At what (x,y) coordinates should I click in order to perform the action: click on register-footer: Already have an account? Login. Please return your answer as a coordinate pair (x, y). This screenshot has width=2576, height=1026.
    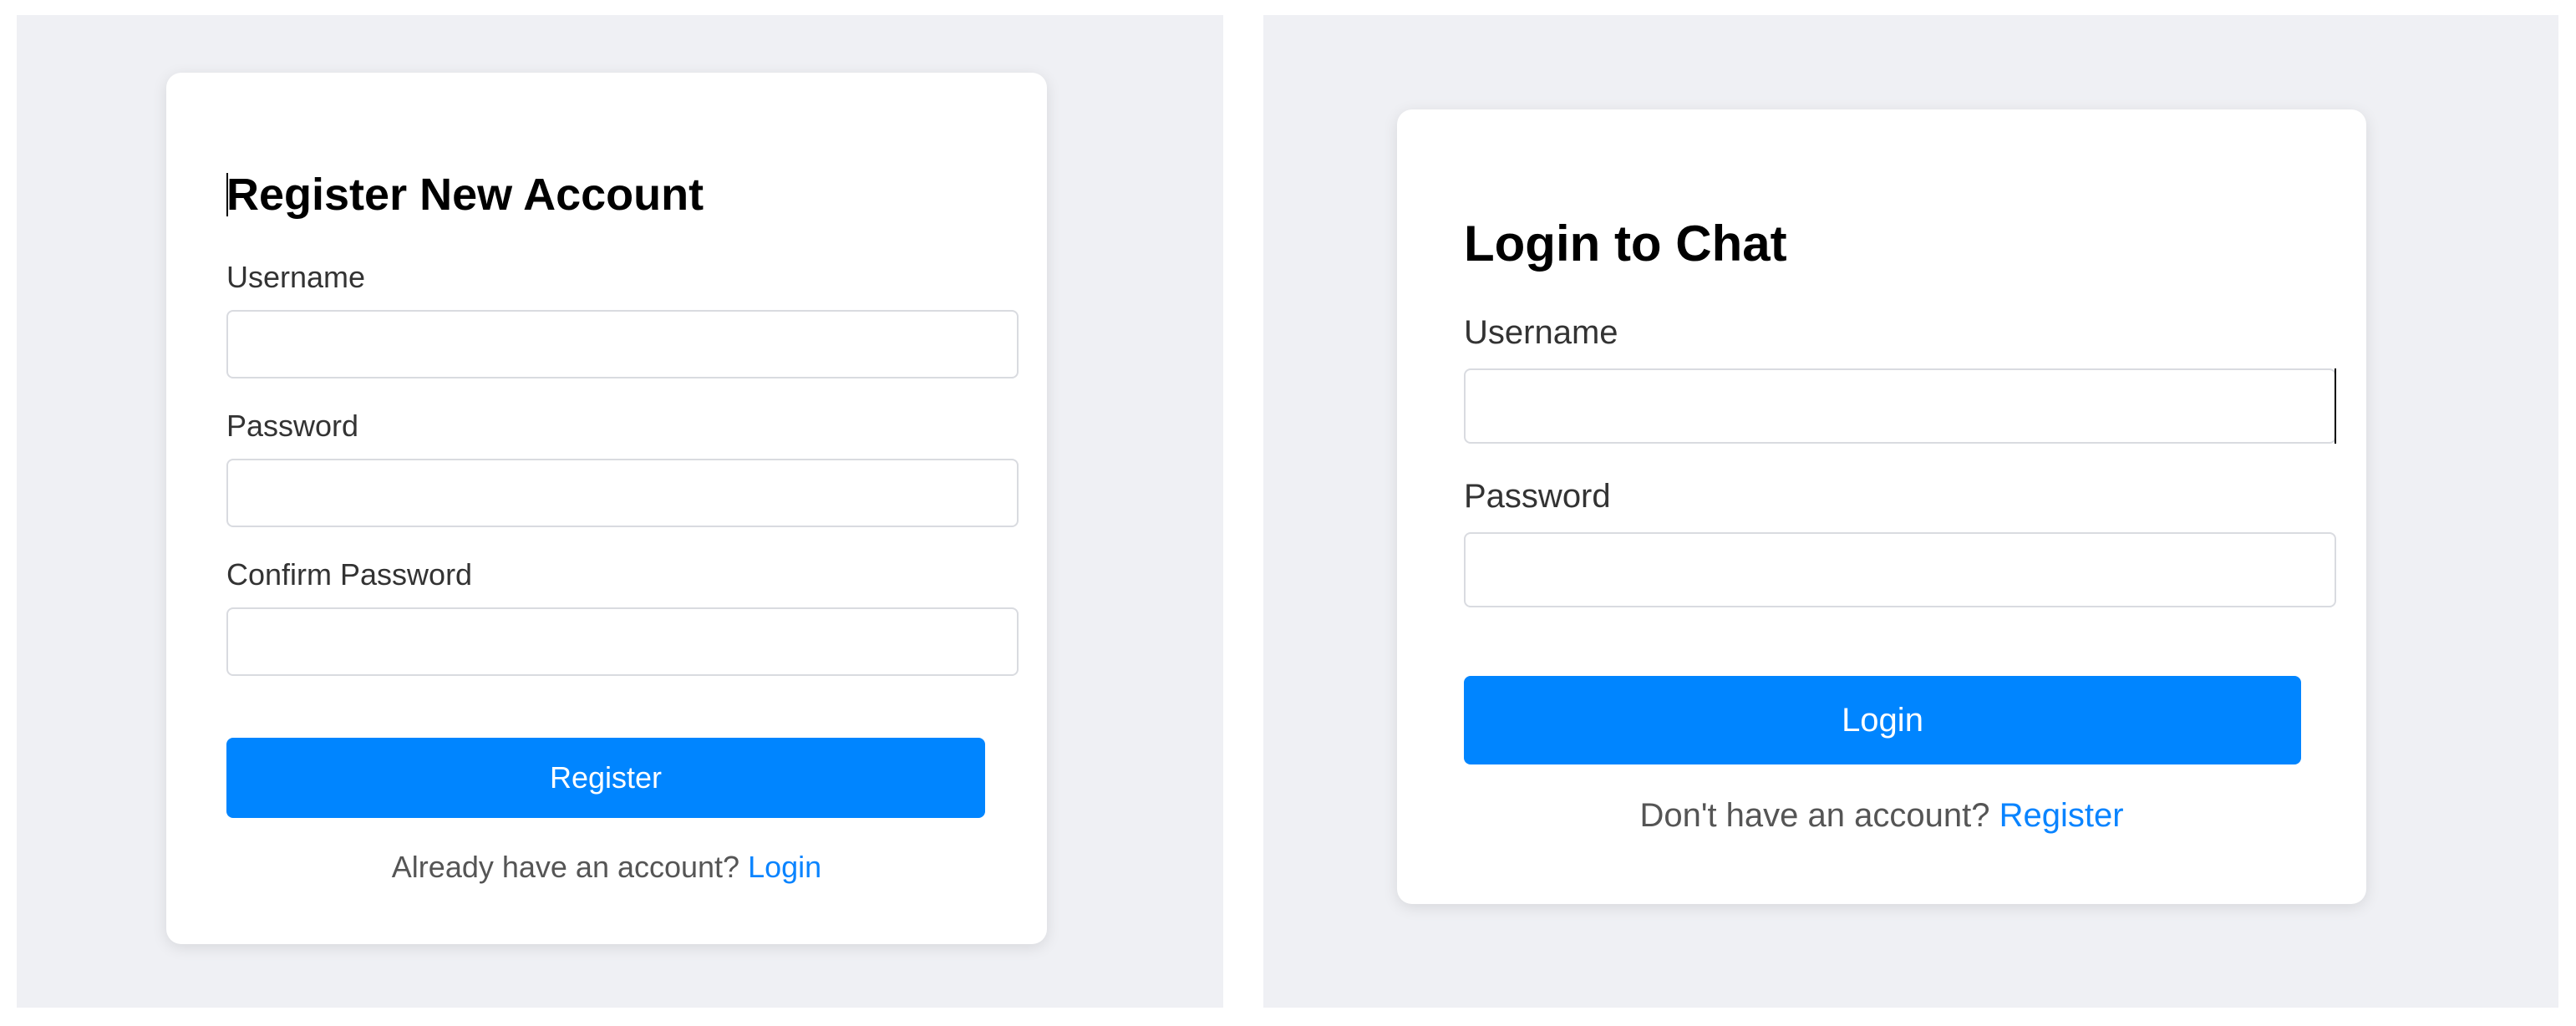
    Looking at the image, I should click on (606, 868).